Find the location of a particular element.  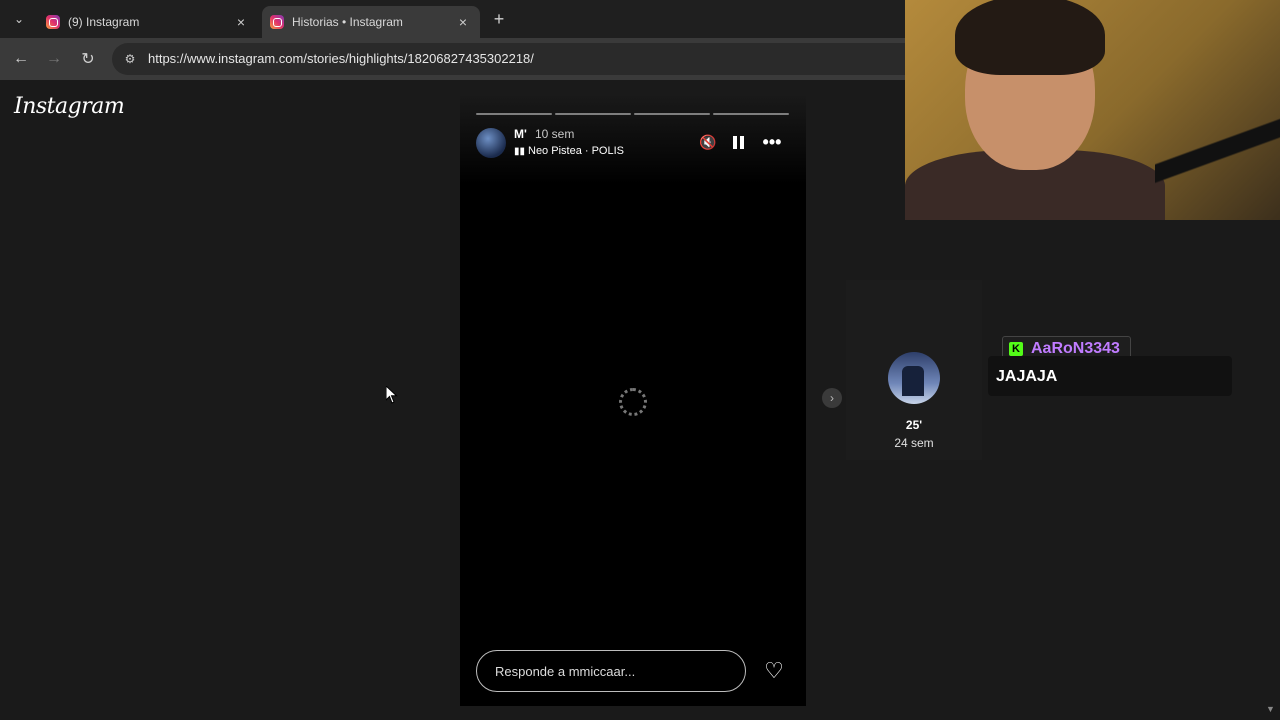

kick-logo-icon: K is located at coordinates (1016, 349).